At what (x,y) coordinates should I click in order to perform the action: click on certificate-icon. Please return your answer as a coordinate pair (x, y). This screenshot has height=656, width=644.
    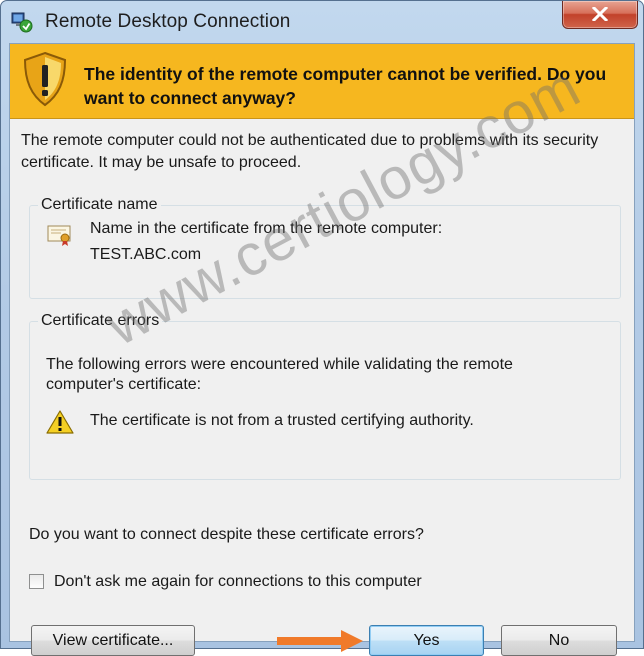
    Looking at the image, I should click on (59, 235).